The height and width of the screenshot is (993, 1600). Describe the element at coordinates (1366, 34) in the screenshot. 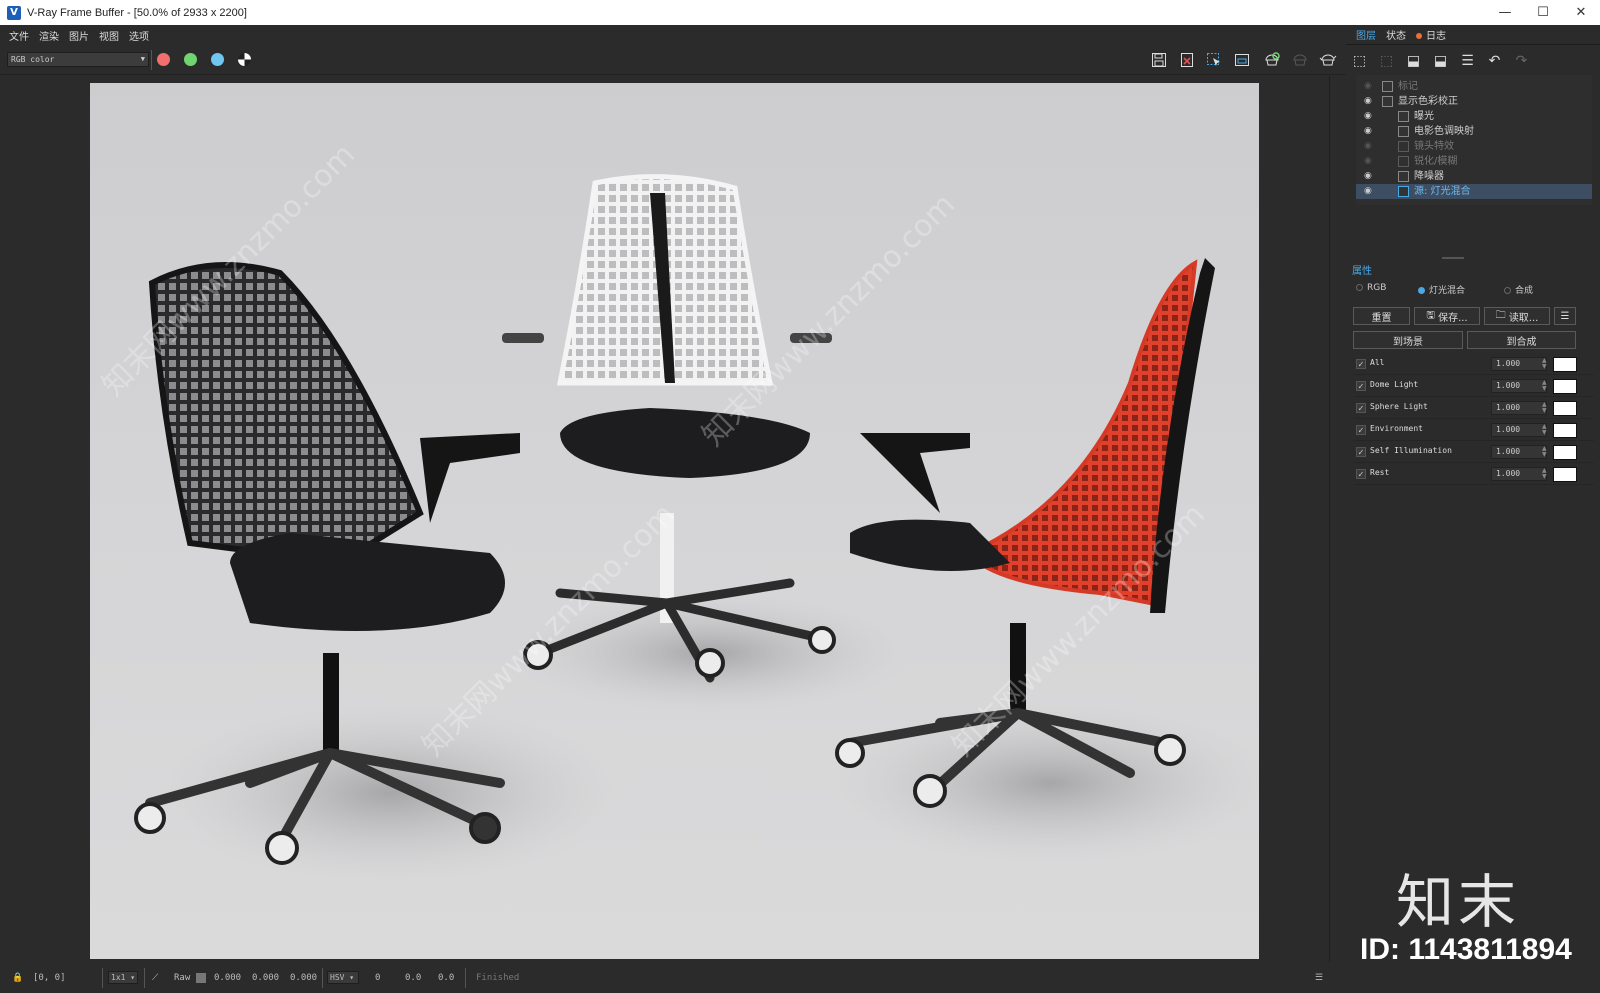

I see `tab-layers: 图层` at that location.